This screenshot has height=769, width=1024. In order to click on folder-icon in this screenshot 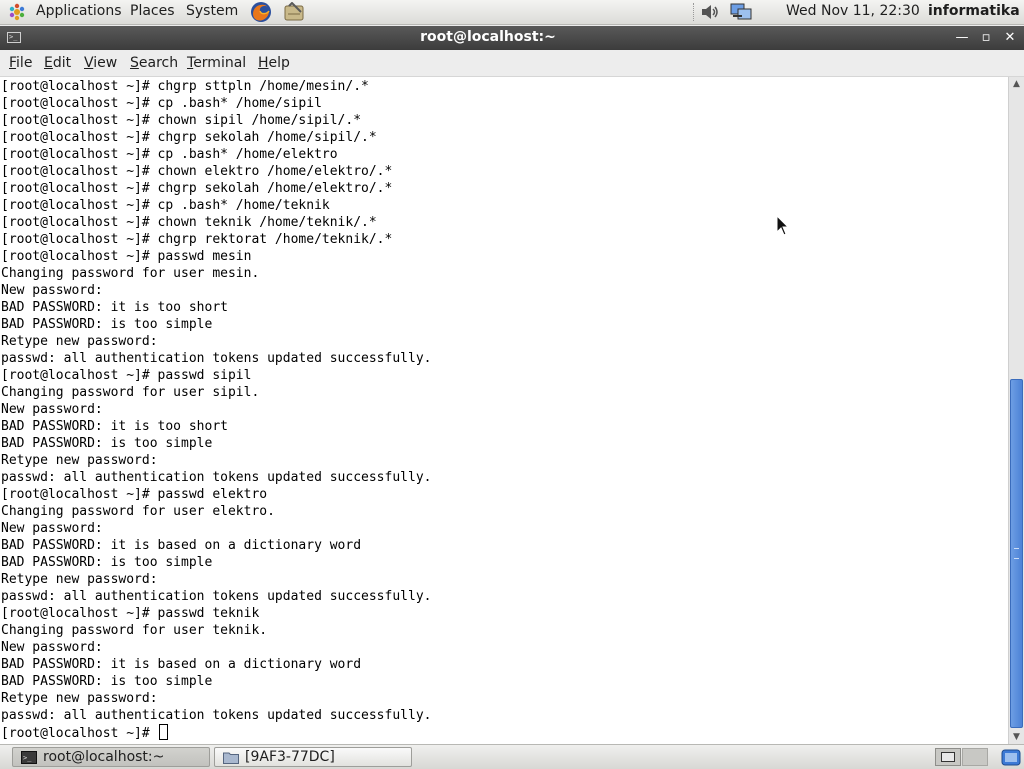, I will do `click(231, 758)`.